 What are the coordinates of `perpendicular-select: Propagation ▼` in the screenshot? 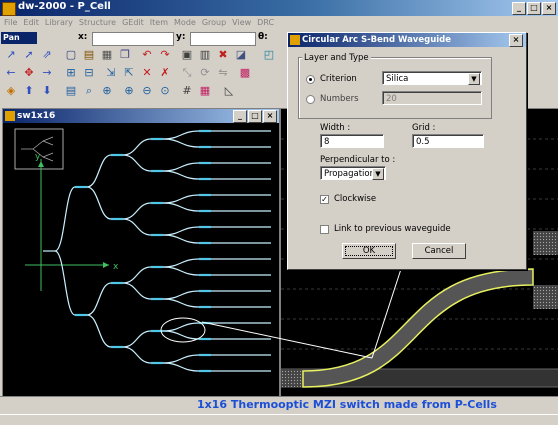 It's located at (353, 173).